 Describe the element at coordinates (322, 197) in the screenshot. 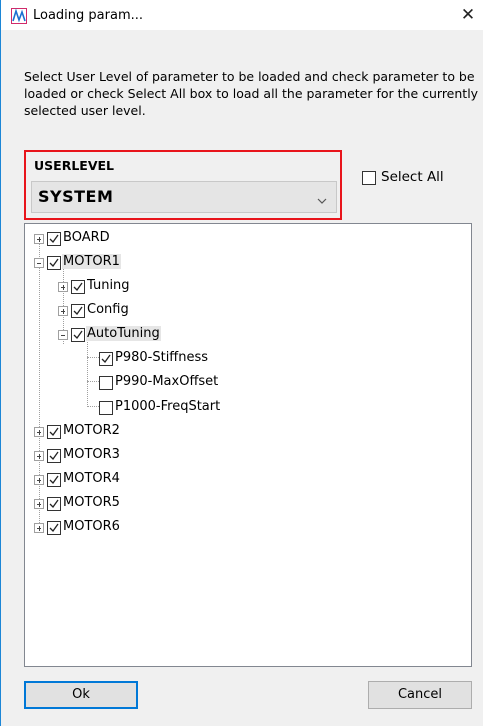

I see `chevron-down-icon` at that location.